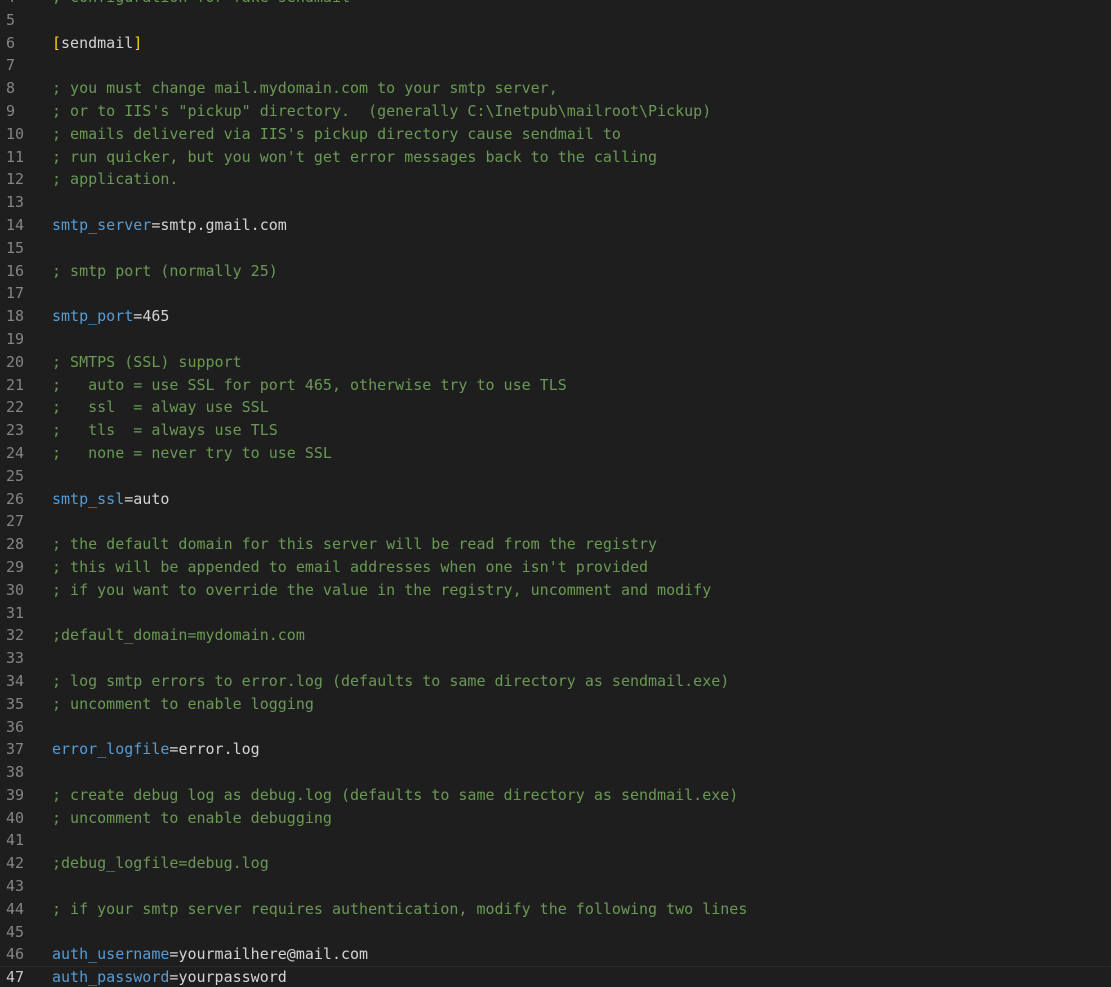 The height and width of the screenshot is (987, 1111). What do you see at coordinates (15, 658) in the screenshot?
I see `line-number: 33` at bounding box center [15, 658].